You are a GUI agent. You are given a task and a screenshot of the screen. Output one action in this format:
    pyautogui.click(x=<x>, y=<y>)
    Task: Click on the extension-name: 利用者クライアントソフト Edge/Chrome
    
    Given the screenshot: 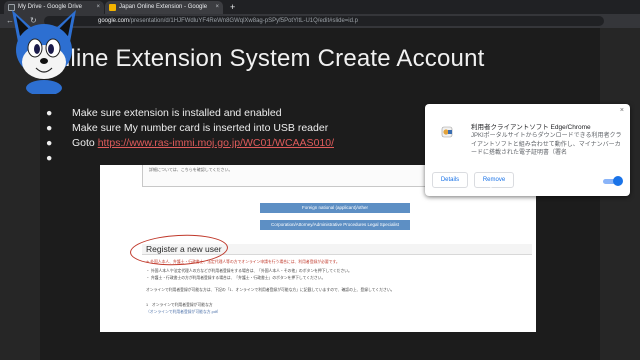 What is the action you would take?
    pyautogui.click(x=531, y=127)
    